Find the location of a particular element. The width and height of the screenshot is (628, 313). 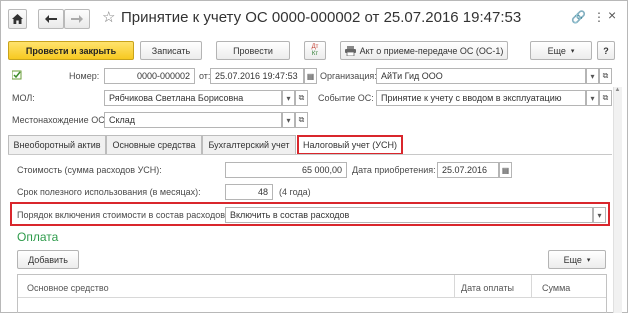

number-label: Номер: is located at coordinates (84, 76).